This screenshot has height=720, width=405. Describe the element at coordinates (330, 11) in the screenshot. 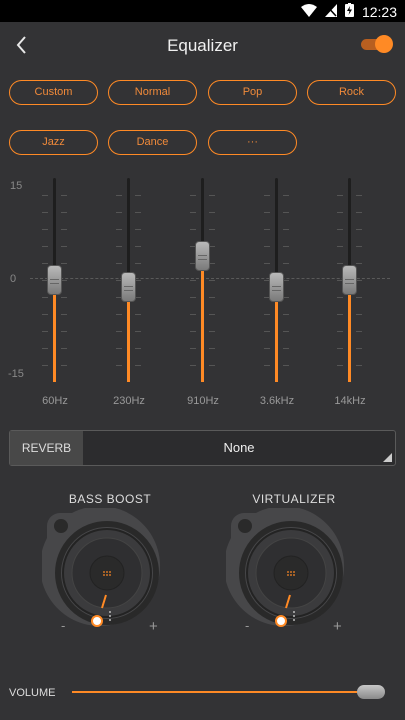

I see `signal-icon` at that location.